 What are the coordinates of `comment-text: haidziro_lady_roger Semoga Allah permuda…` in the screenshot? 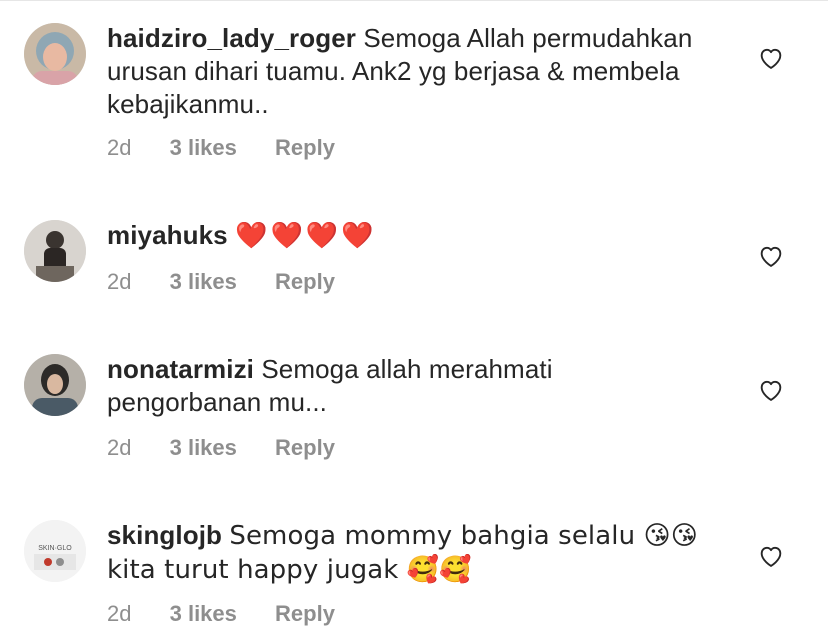 It's located at (407, 71).